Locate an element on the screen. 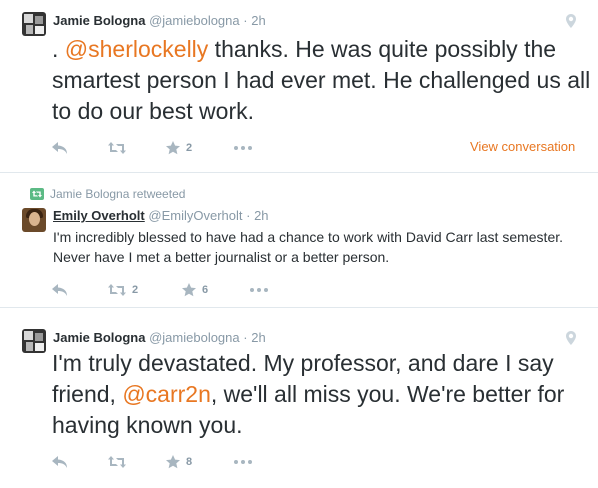 The width and height of the screenshot is (598, 488). favorite-count: 2 is located at coordinates (189, 148).